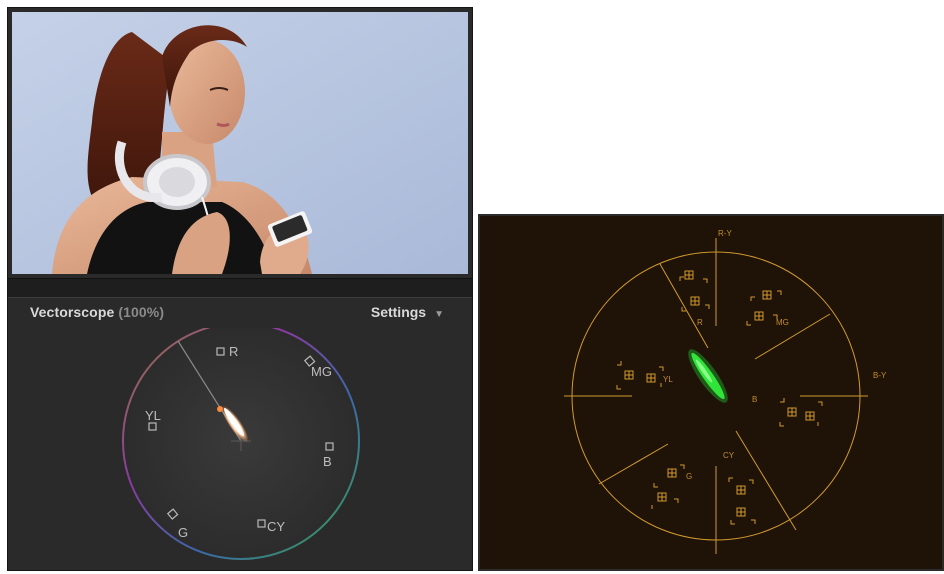 The width and height of the screenshot is (944, 574). I want to click on viewer-divider, so click(240, 288).